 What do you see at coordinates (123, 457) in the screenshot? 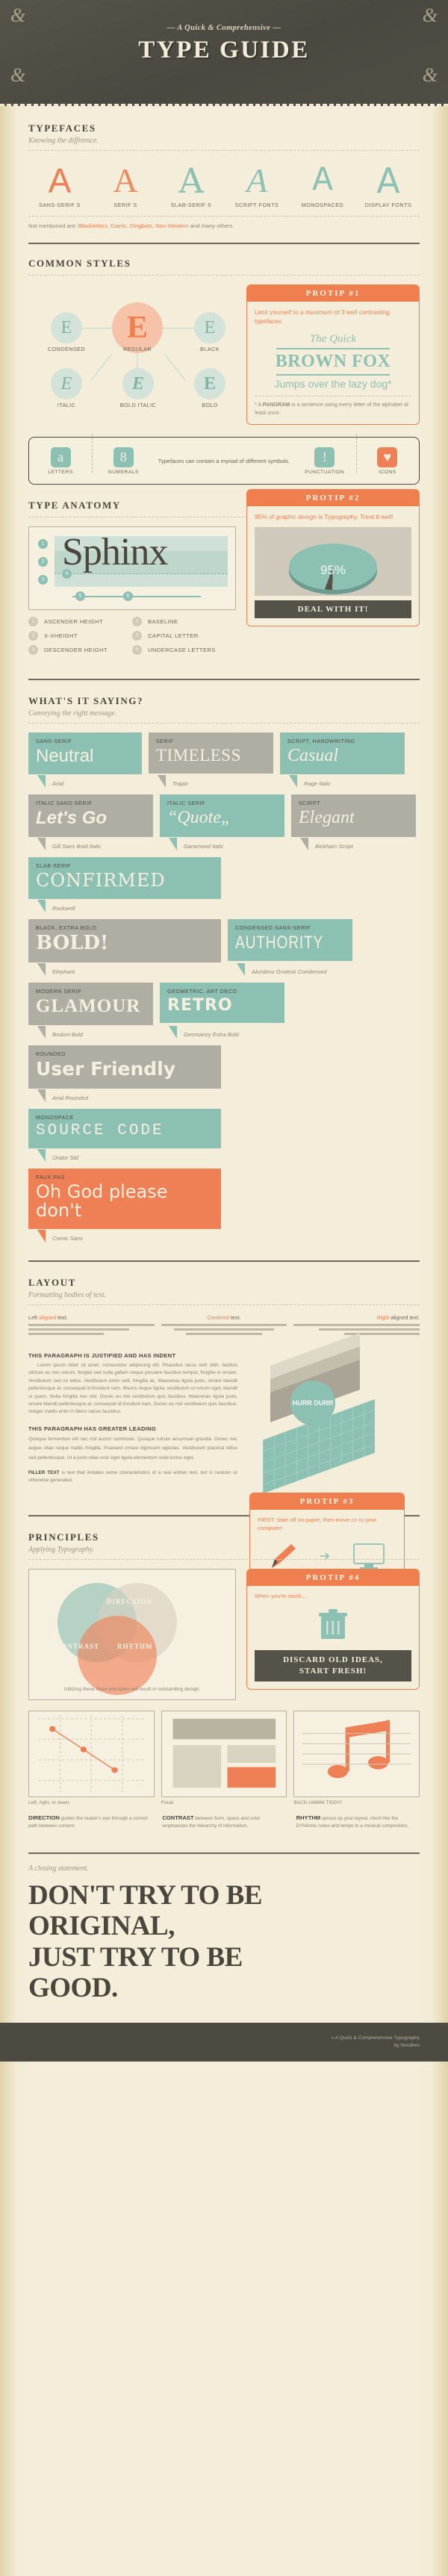
I see `numerals-icon: 8` at bounding box center [123, 457].